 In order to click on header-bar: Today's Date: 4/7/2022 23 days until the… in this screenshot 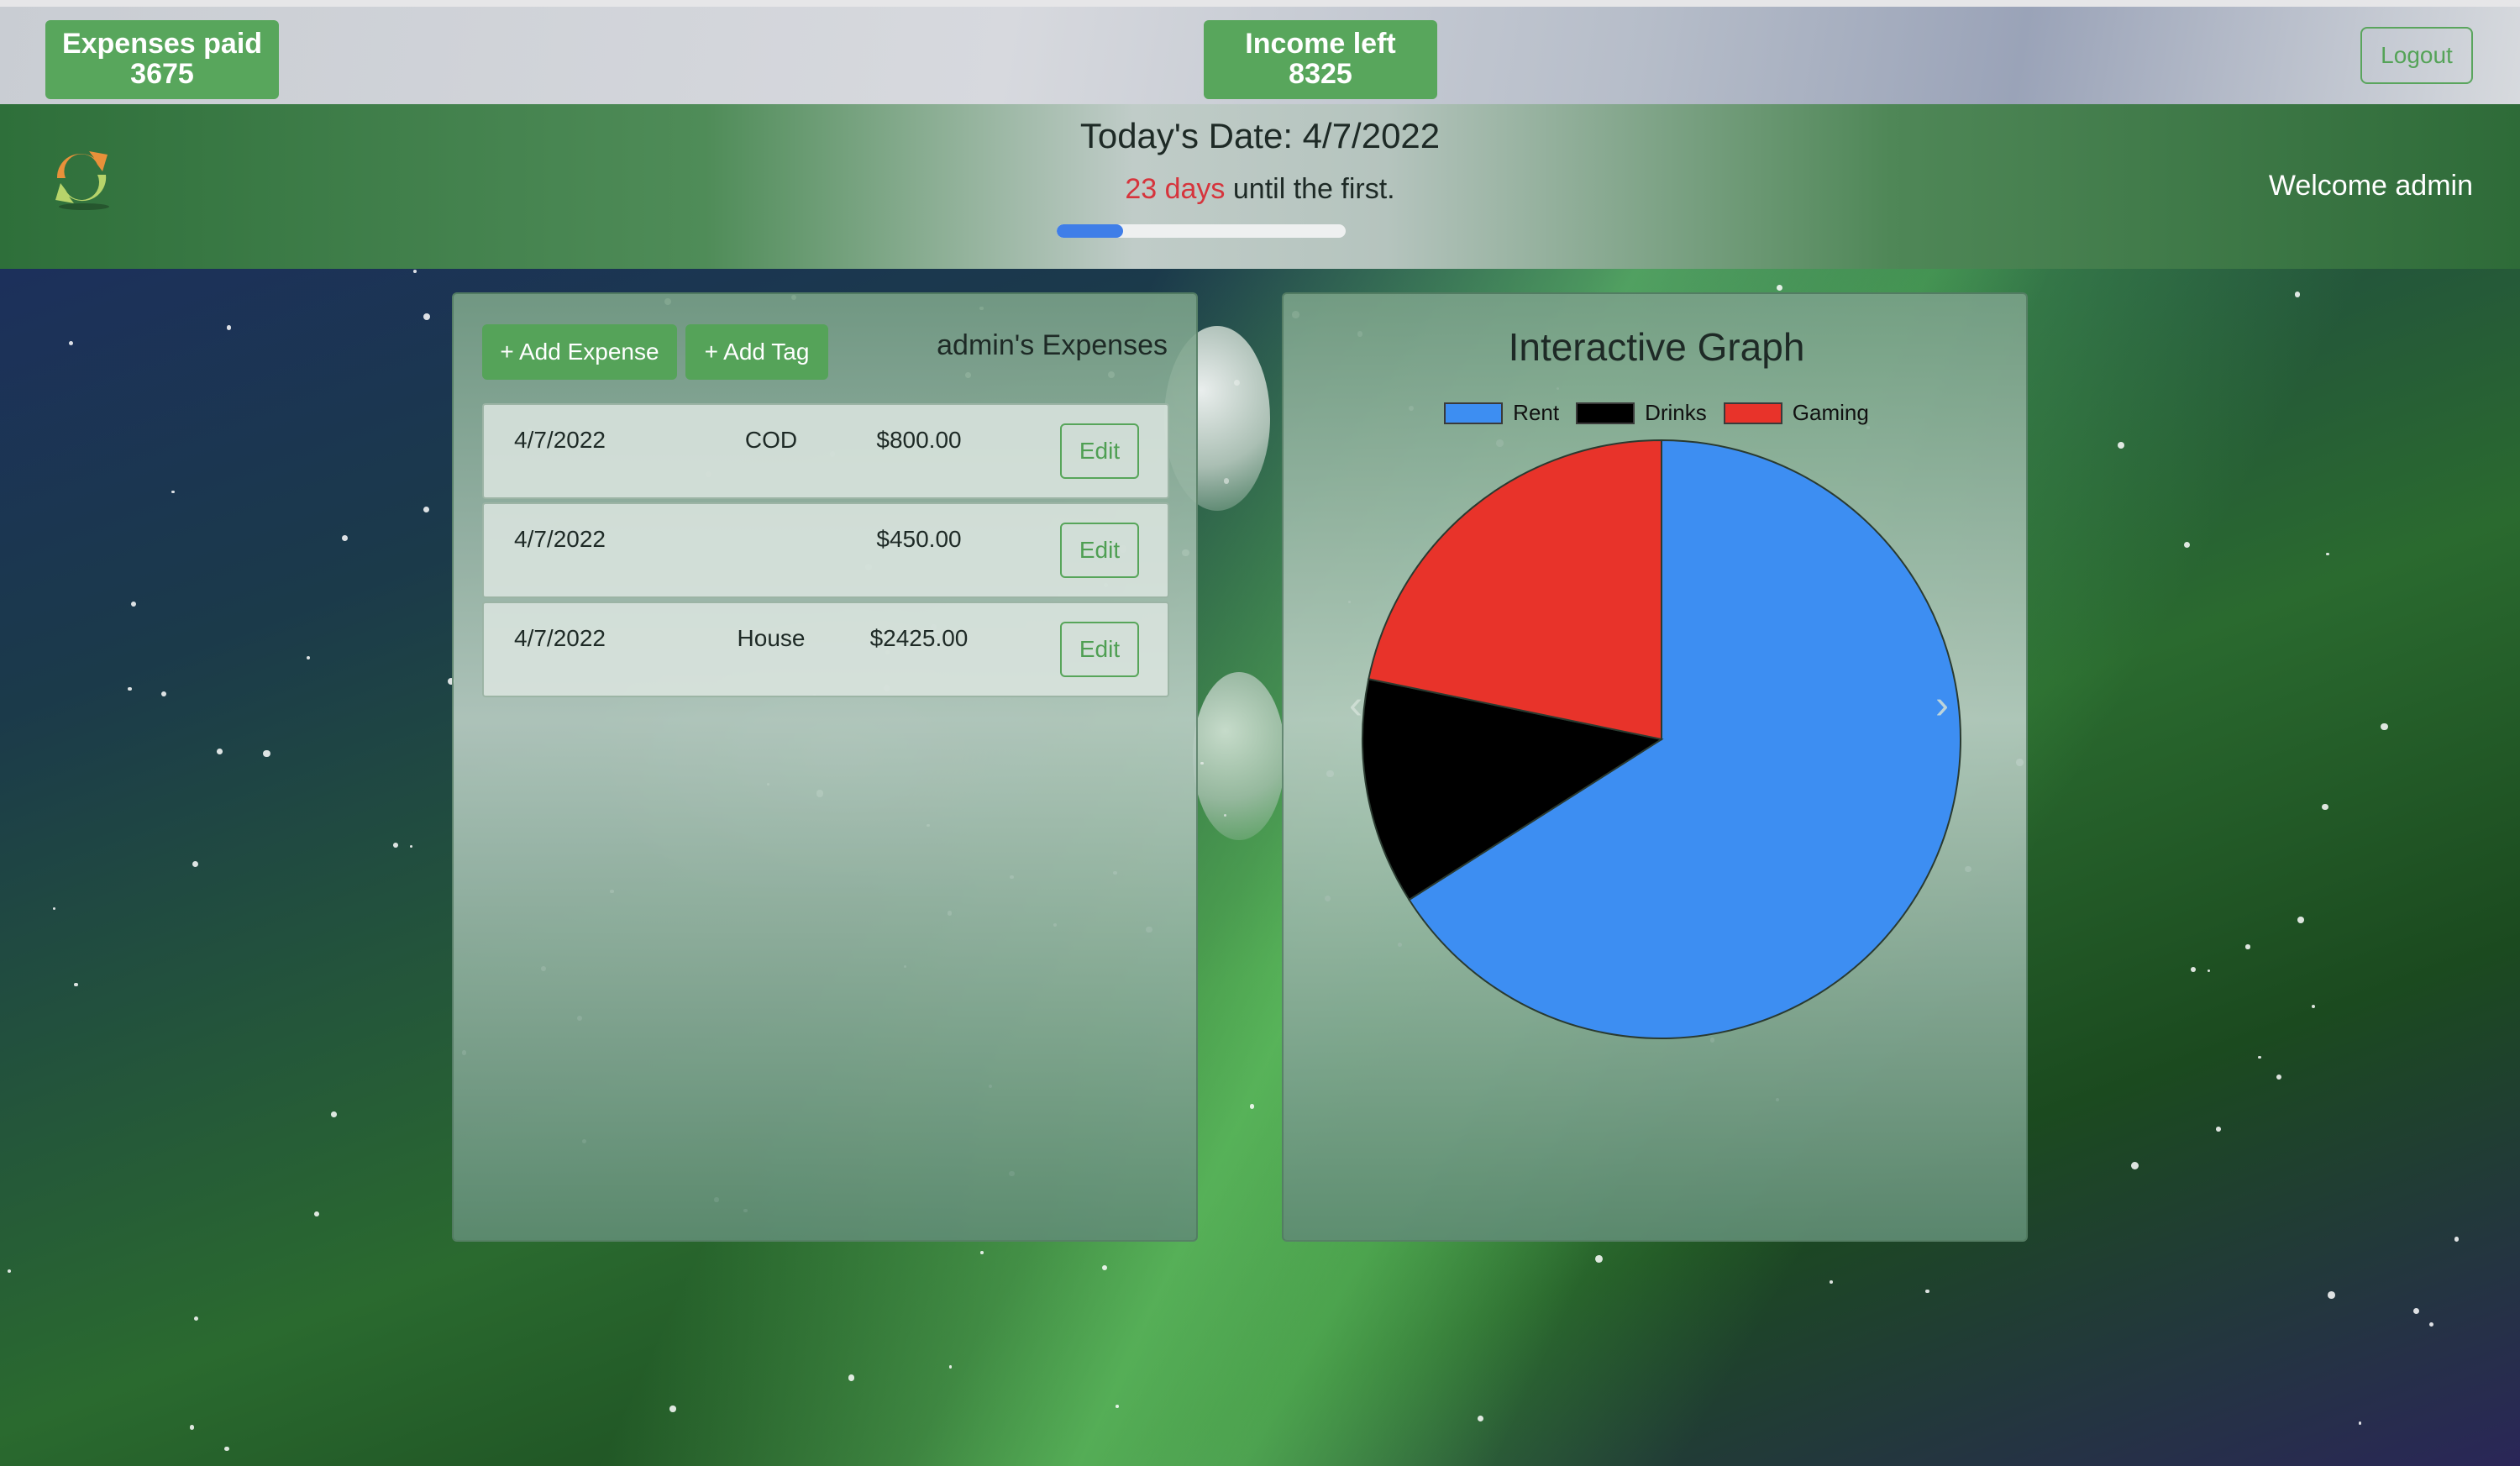, I will do `click(1260, 186)`.